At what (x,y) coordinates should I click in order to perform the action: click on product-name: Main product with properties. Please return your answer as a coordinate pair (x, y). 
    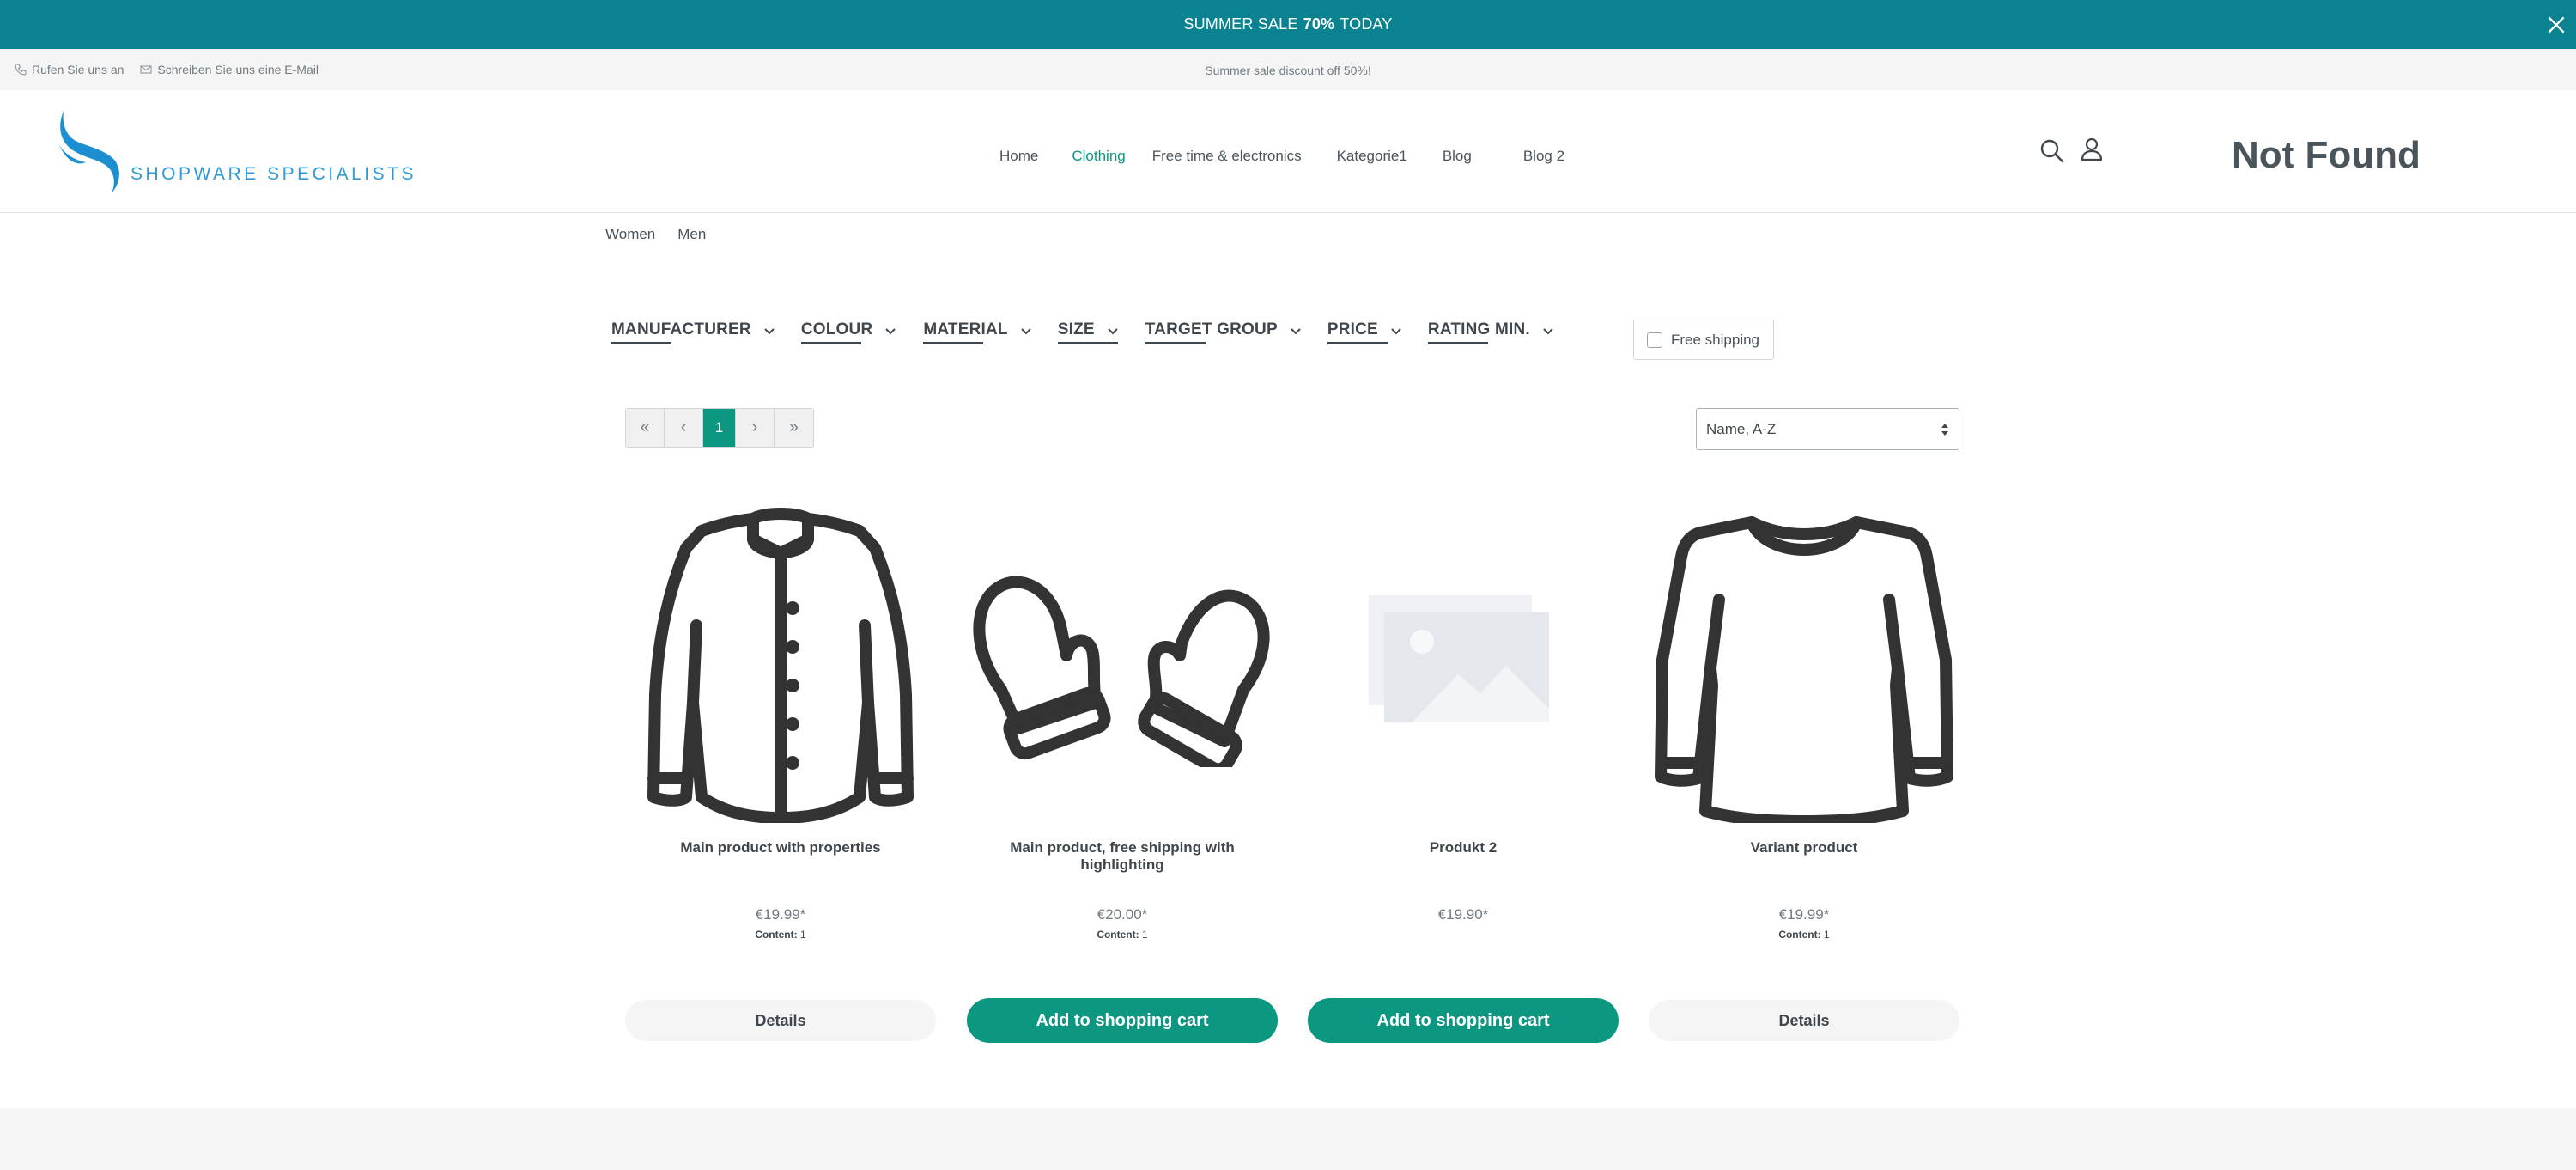
    Looking at the image, I should click on (781, 847).